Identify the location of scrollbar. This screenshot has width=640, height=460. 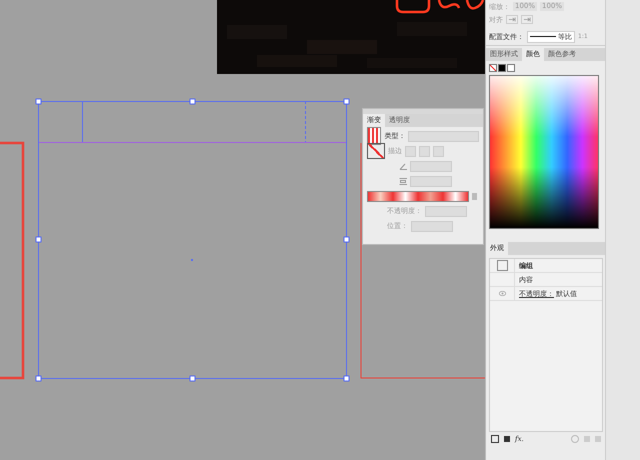
(622, 230).